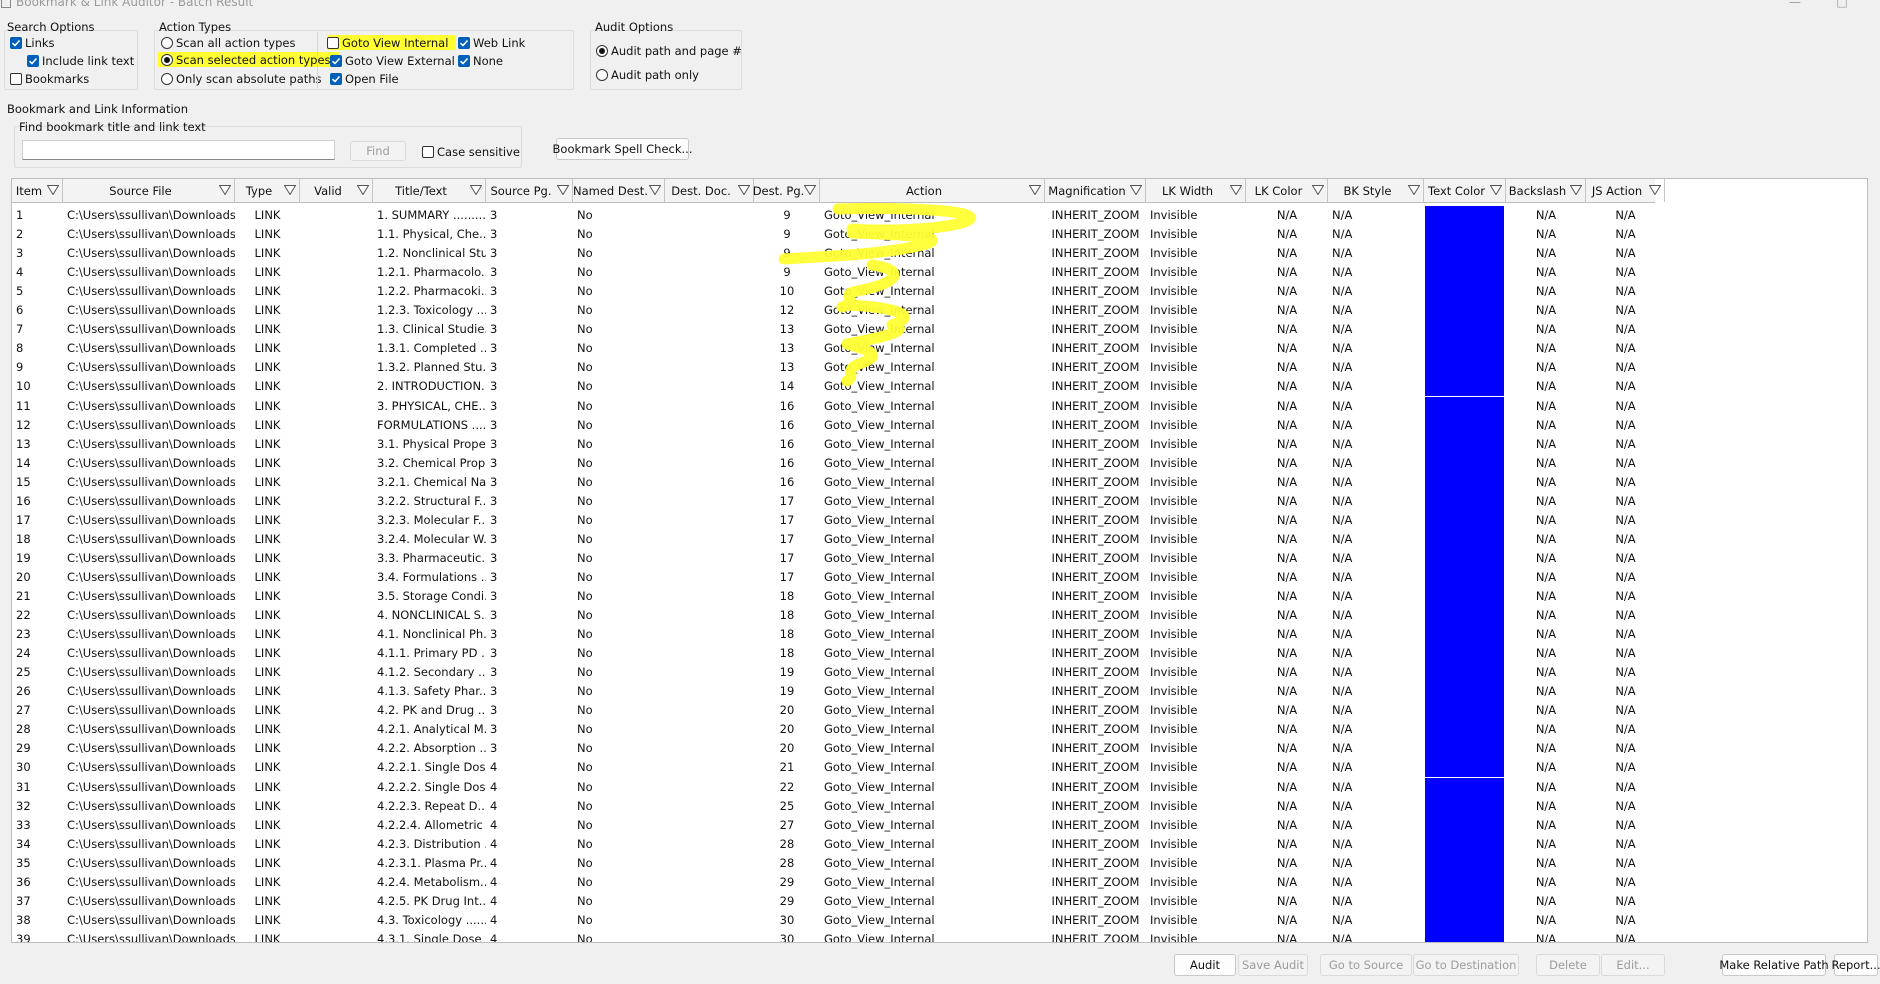 The height and width of the screenshot is (984, 1880). What do you see at coordinates (619, 190) in the screenshot?
I see `column-header-named-dest: Named Dest.` at bounding box center [619, 190].